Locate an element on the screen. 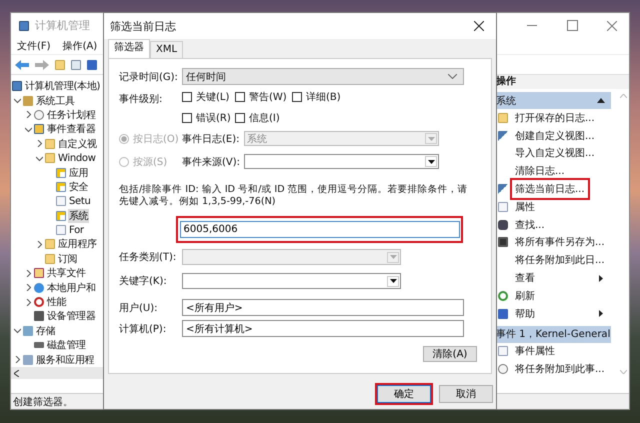  clear-button: 清除(A) is located at coordinates (450, 354).